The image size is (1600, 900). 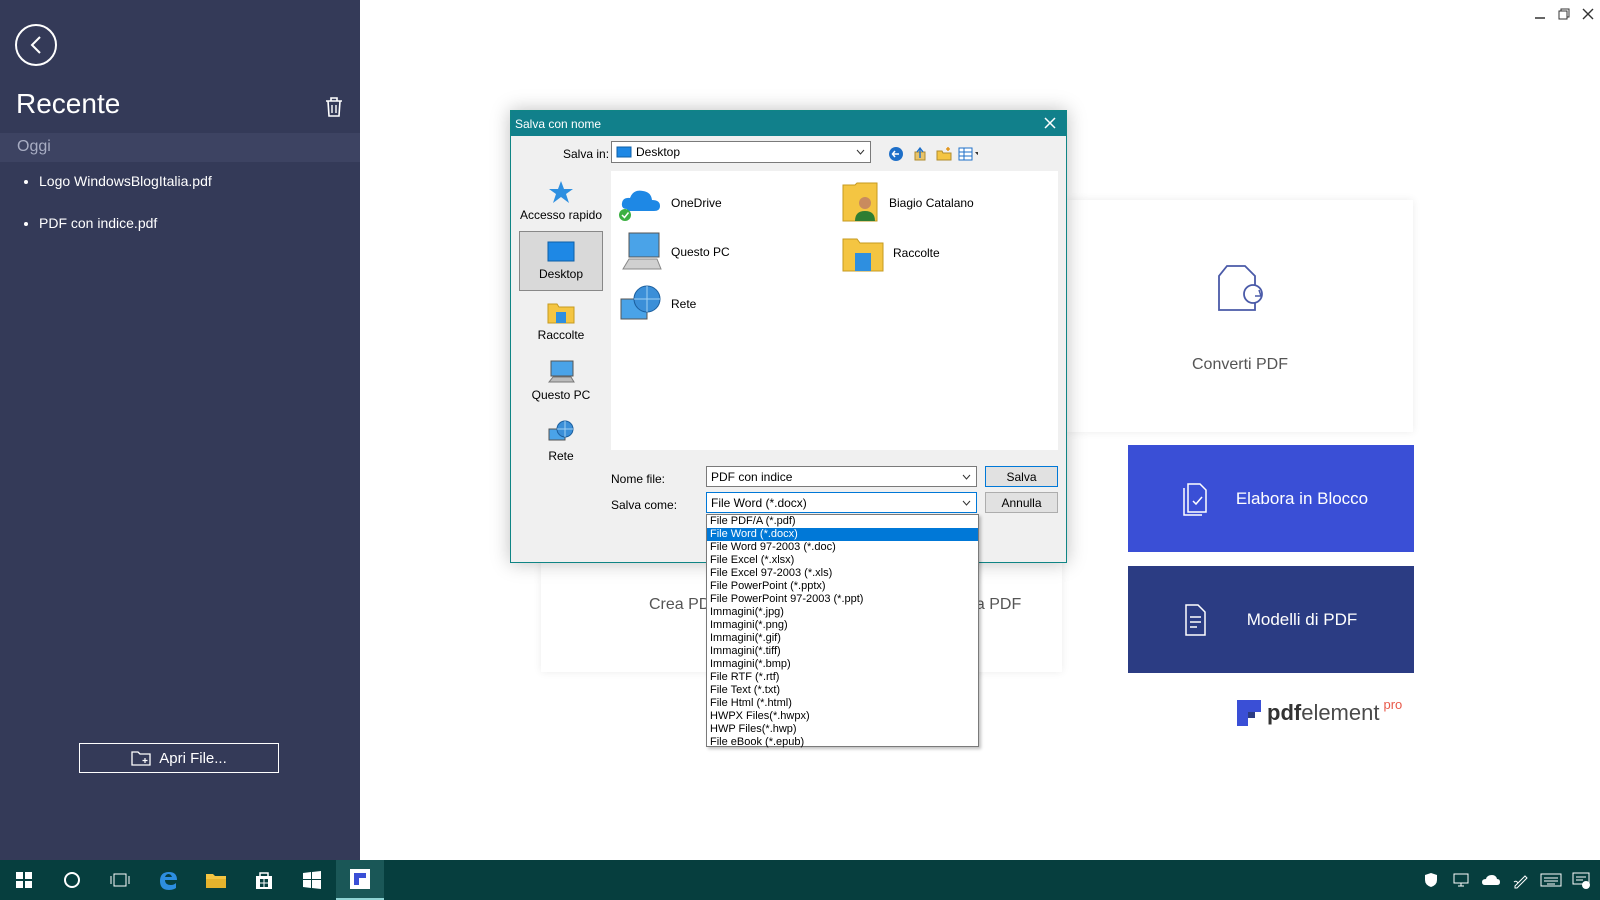 I want to click on onedrive-tray-icon, so click(x=1491, y=880).